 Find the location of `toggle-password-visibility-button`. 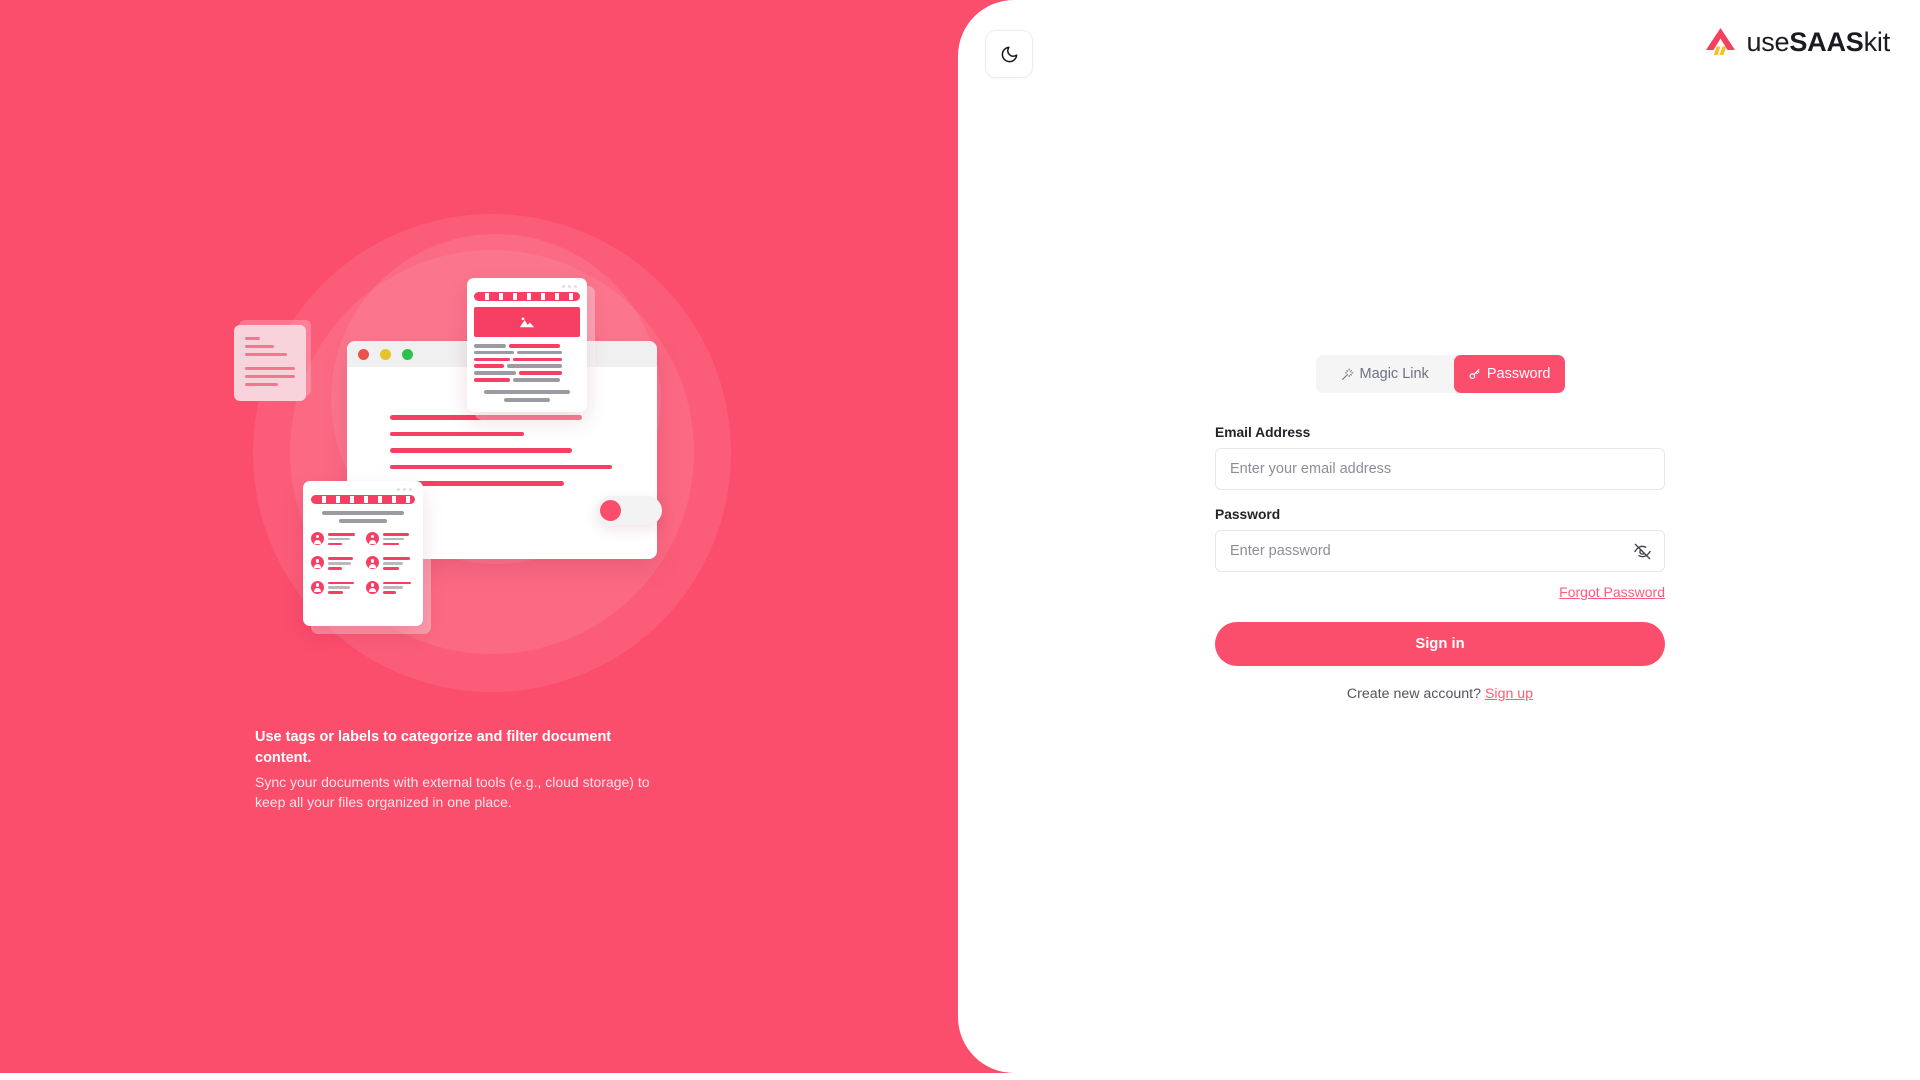

toggle-password-visibility-button is located at coordinates (1642, 551).